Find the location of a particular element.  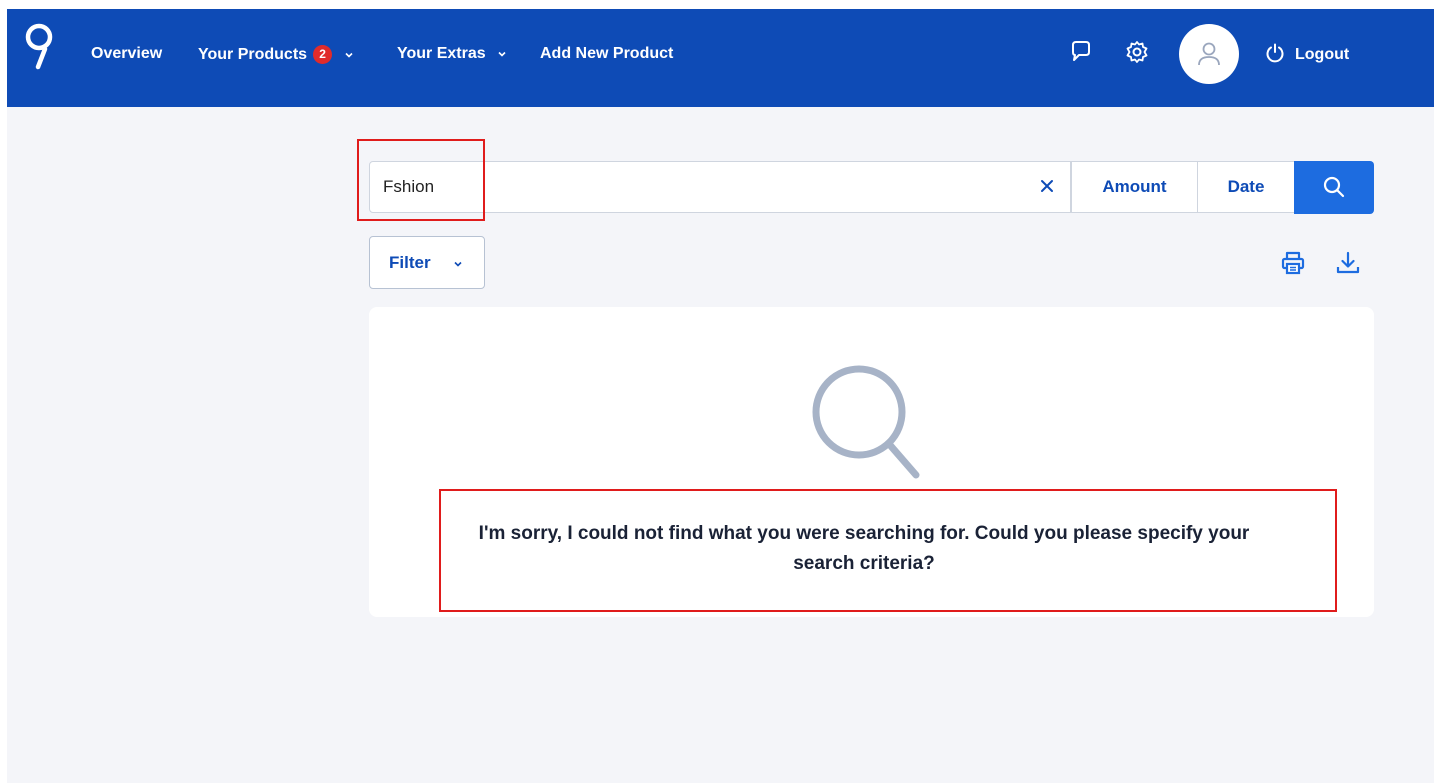

amount-button-label: Amount is located at coordinates (1134, 186).